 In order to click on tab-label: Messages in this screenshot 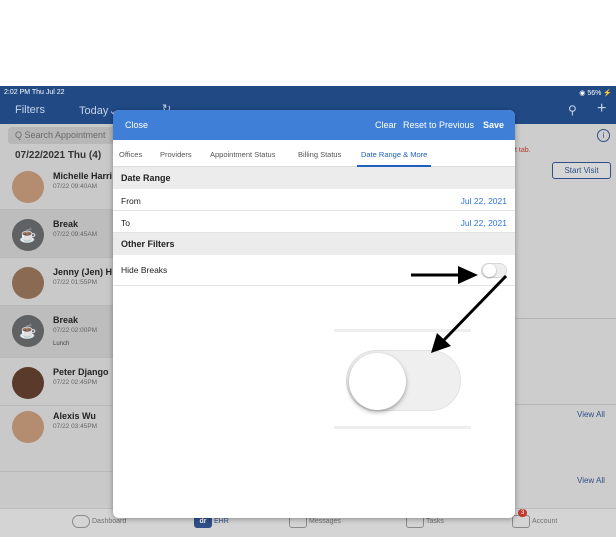, I will do `click(325, 521)`.